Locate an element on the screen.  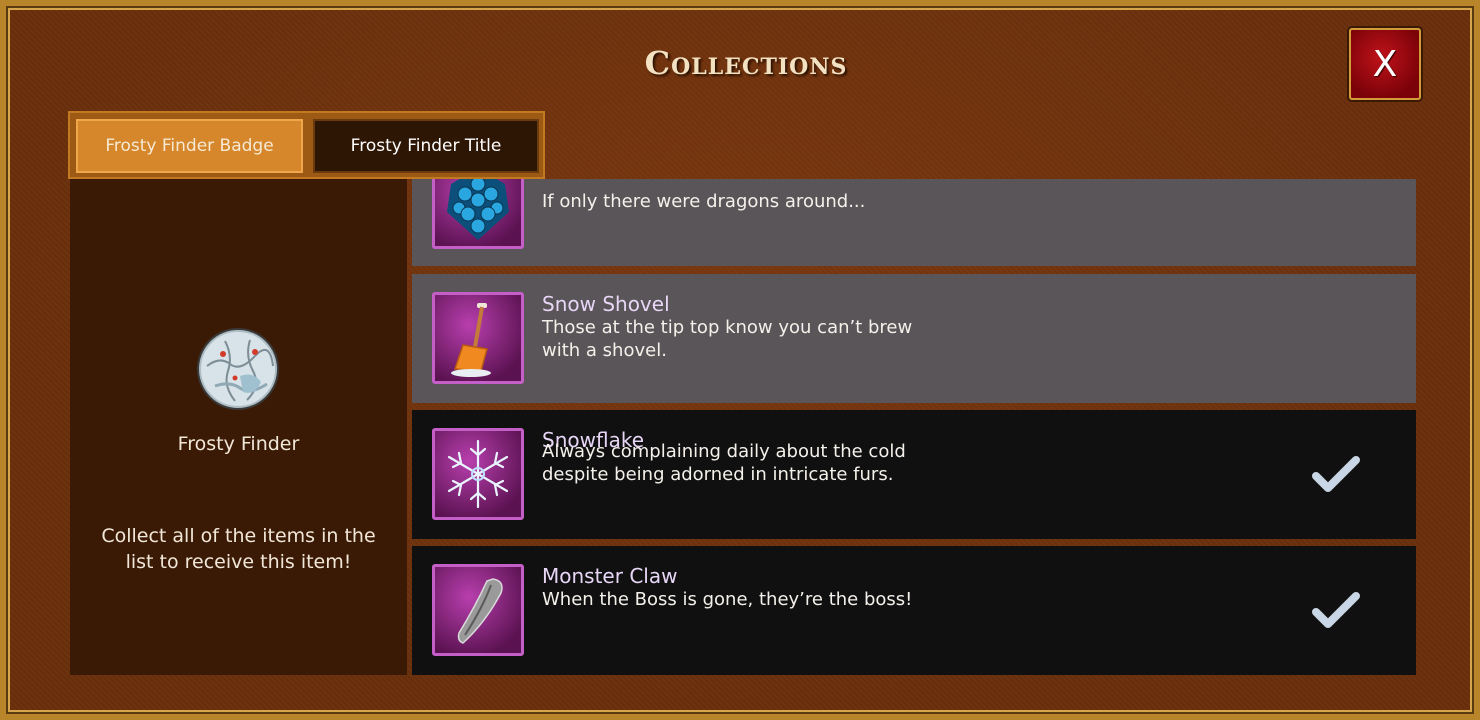
tab-frosty-finder-badge: Frosty Finder Badge is located at coordinates (189, 146).